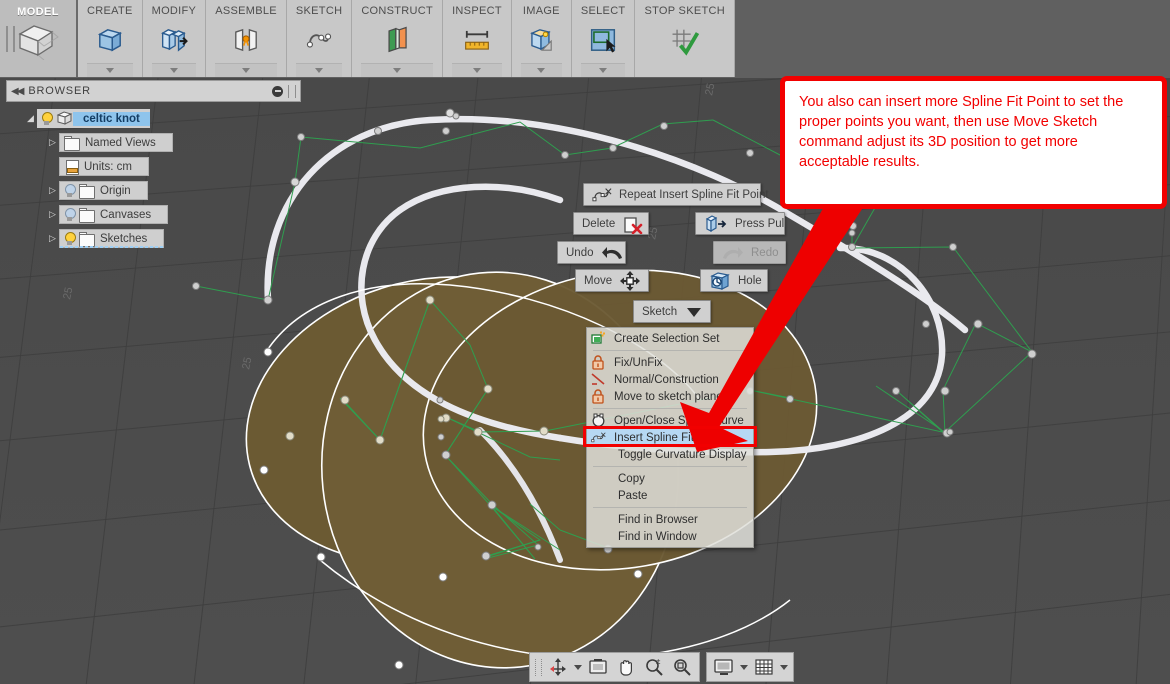 The height and width of the screenshot is (684, 1170). I want to click on browser-tree-item: ▷ Sketches, so click(173, 238).